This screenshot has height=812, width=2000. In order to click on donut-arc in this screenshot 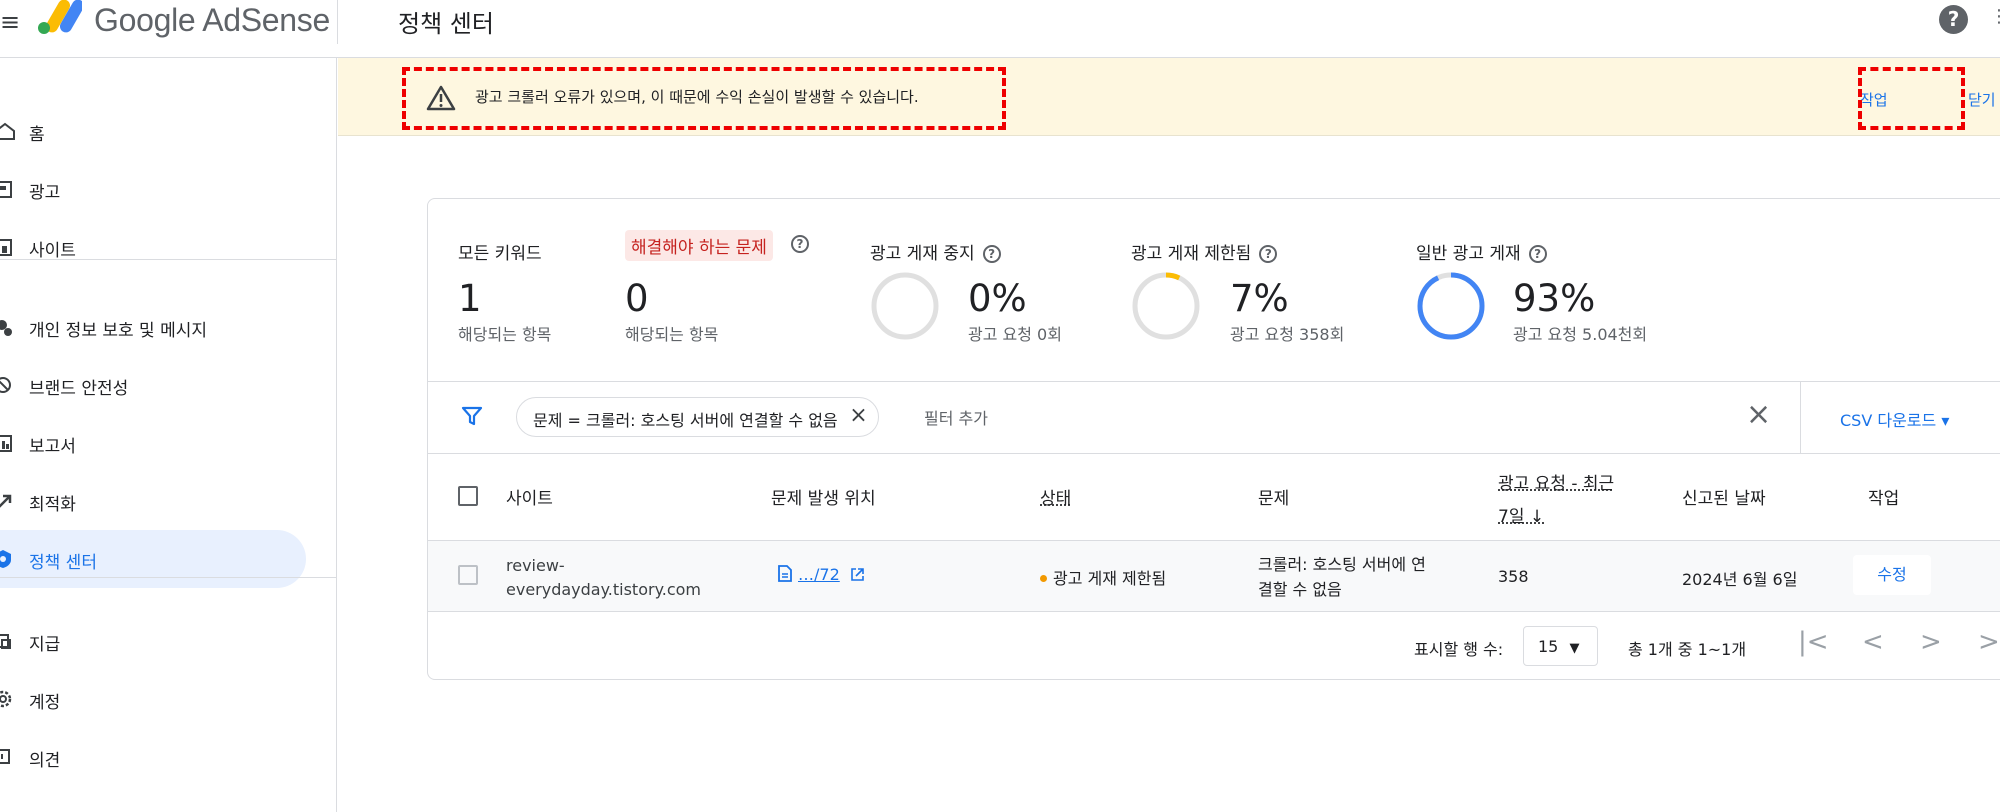, I will do `click(1451, 306)`.